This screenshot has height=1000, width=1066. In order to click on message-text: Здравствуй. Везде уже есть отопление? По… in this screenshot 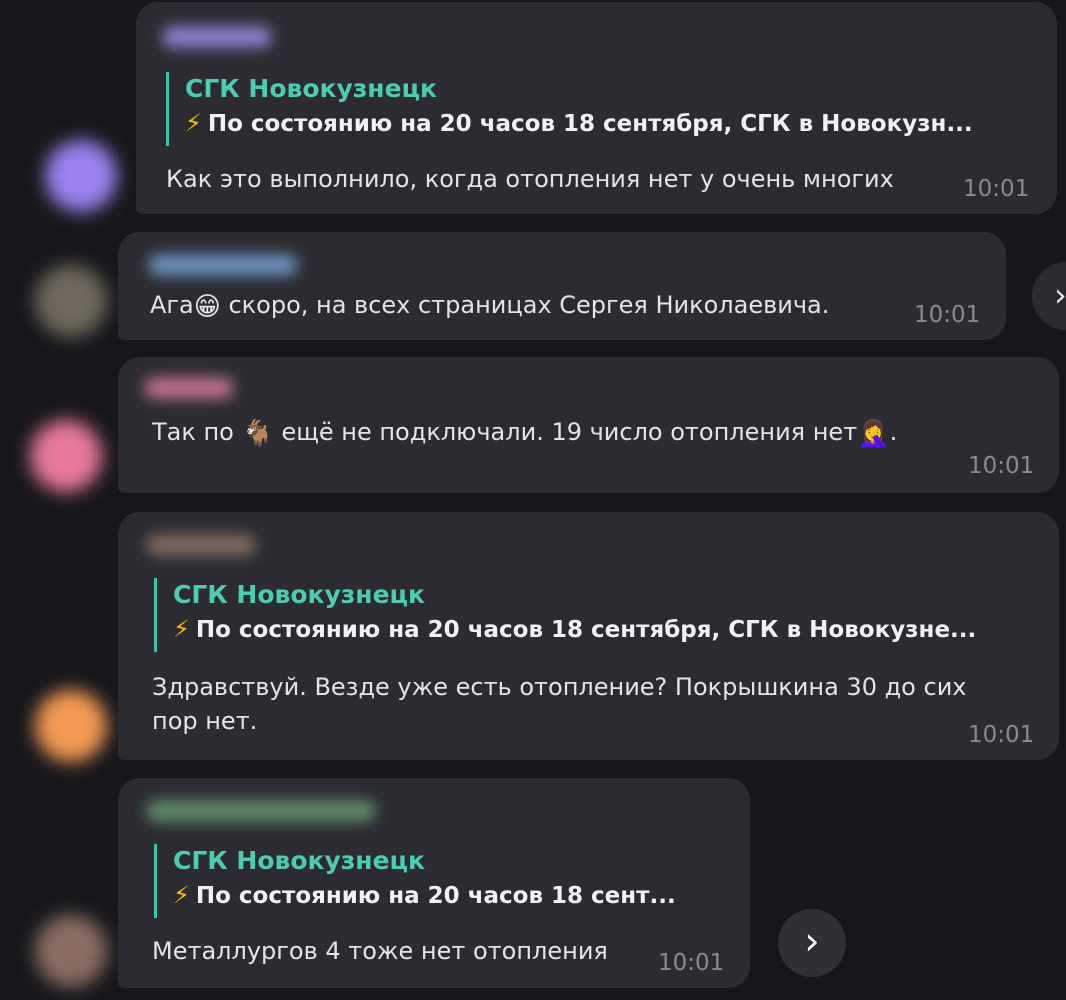, I will do `click(559, 704)`.